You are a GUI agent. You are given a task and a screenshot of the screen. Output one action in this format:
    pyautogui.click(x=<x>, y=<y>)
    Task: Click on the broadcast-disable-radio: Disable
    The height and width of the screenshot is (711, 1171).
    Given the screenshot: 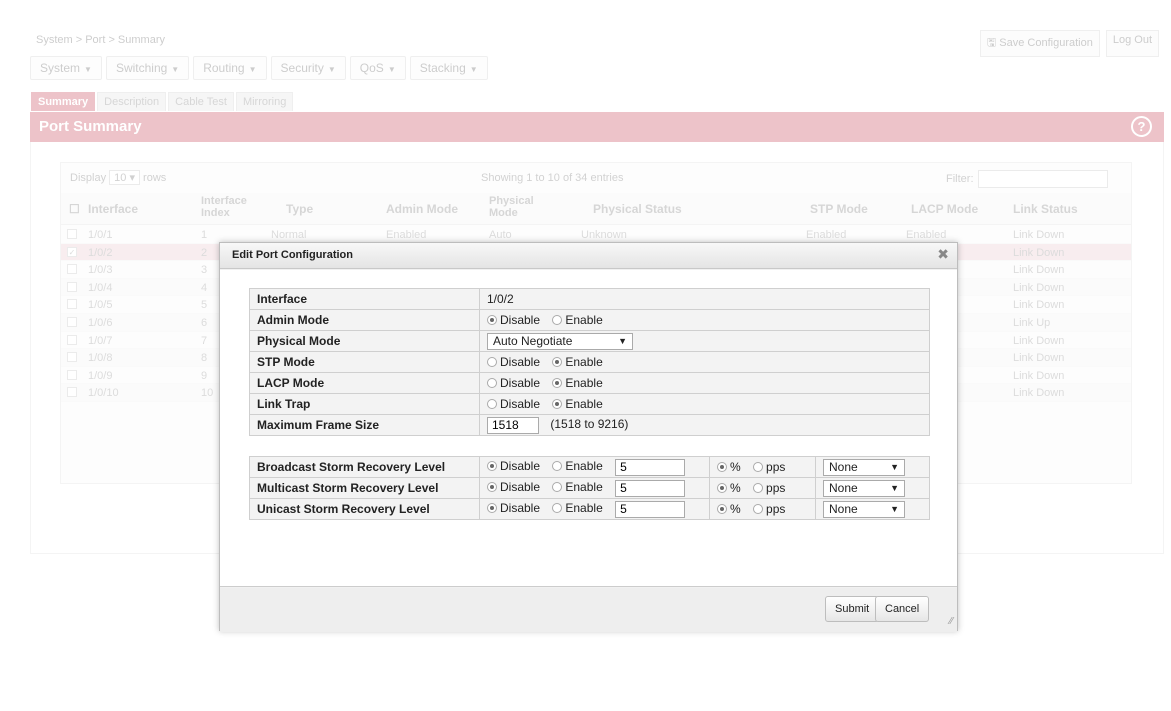 What is the action you would take?
    pyautogui.click(x=513, y=466)
    